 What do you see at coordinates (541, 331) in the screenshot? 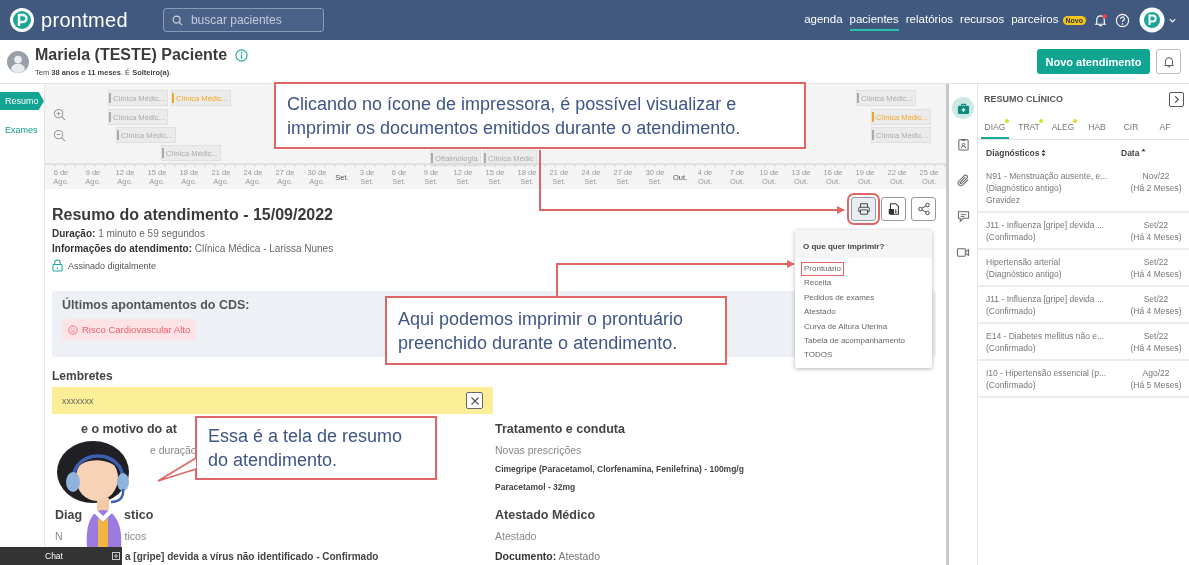
I see `callout-text: Aqui podemos imprimir o prontuário preenchido durante o atendimento.` at bounding box center [541, 331].